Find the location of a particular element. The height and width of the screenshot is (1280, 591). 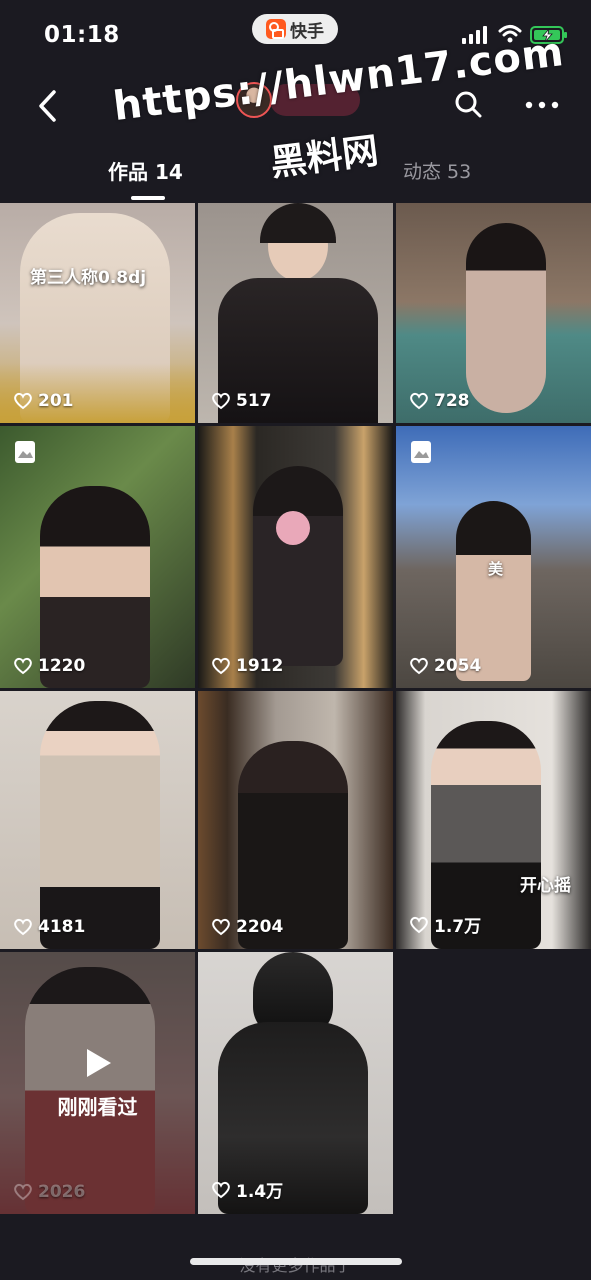

like-count: 1220 is located at coordinates (49, 666).